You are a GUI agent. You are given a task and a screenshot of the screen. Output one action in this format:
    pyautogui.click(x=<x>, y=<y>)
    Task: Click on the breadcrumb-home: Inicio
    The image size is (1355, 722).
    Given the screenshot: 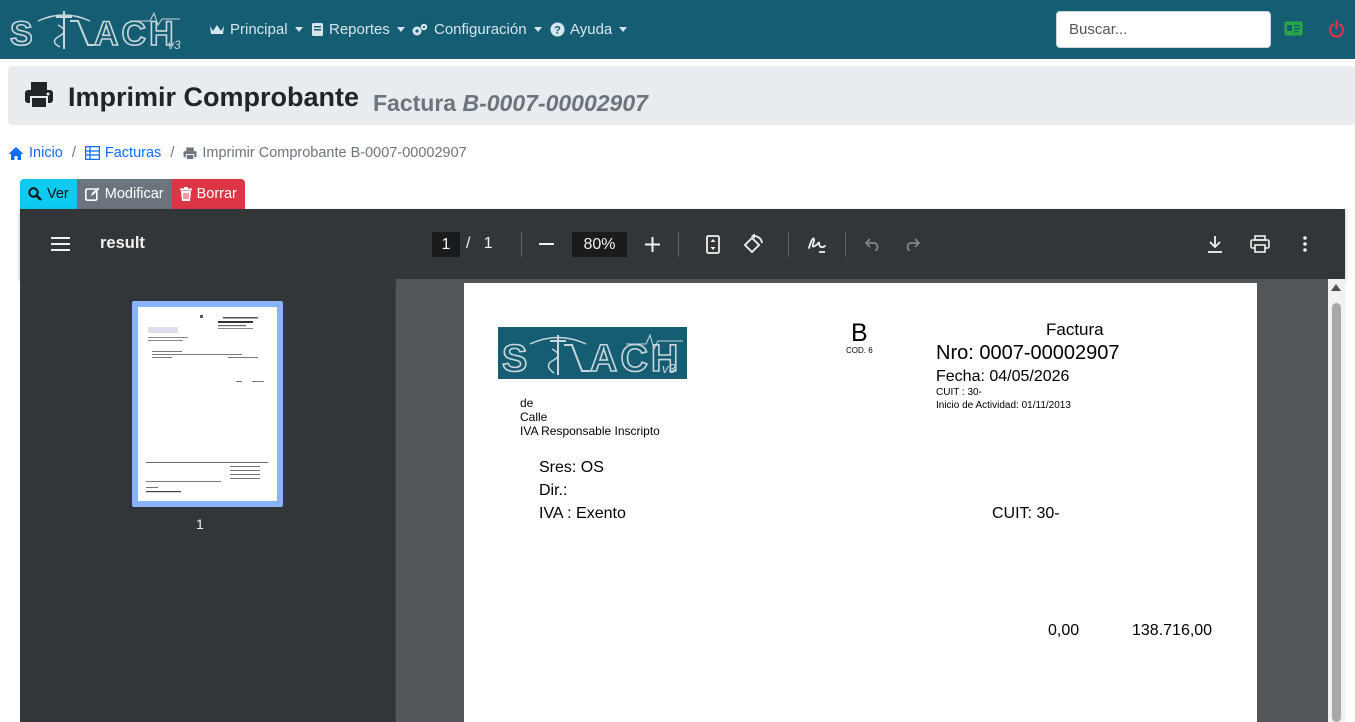 What is the action you would take?
    pyautogui.click(x=35, y=153)
    